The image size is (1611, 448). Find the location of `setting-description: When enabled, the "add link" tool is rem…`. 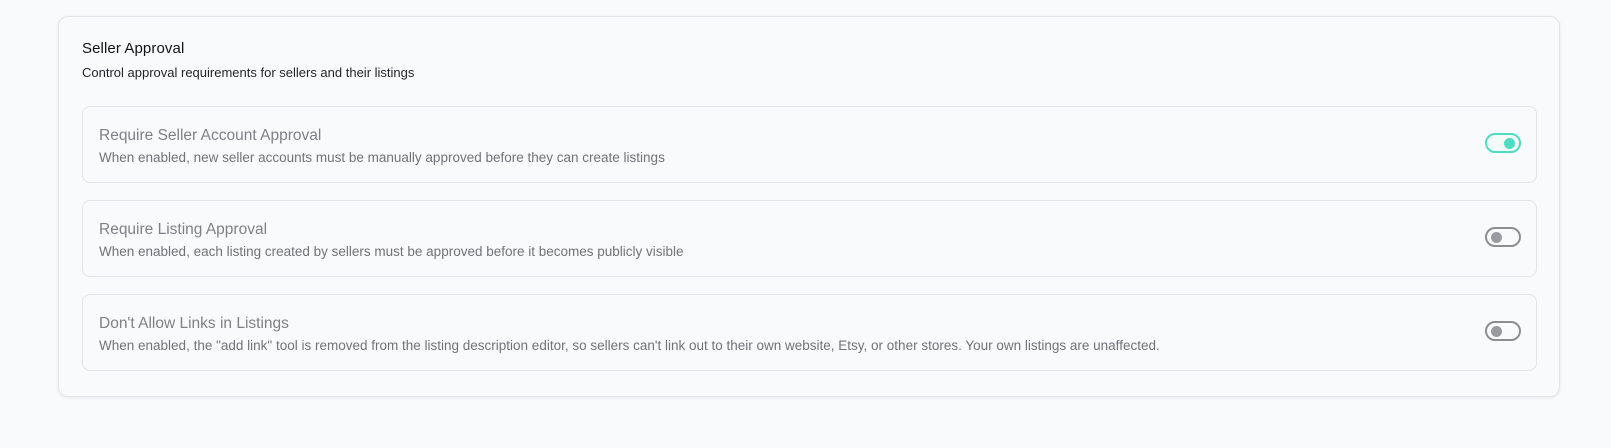

setting-description: When enabled, the "add link" tool is rem… is located at coordinates (629, 345).